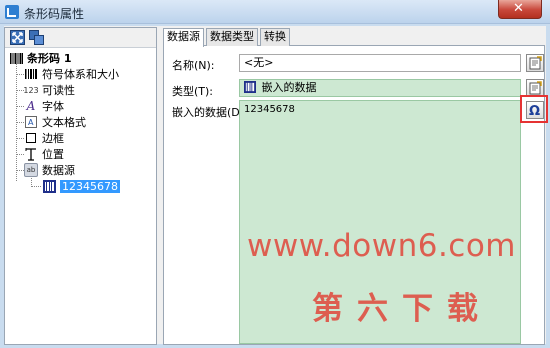 Image resolution: width=550 pixels, height=348 pixels. I want to click on type-value: 嵌入的数据, so click(289, 87).